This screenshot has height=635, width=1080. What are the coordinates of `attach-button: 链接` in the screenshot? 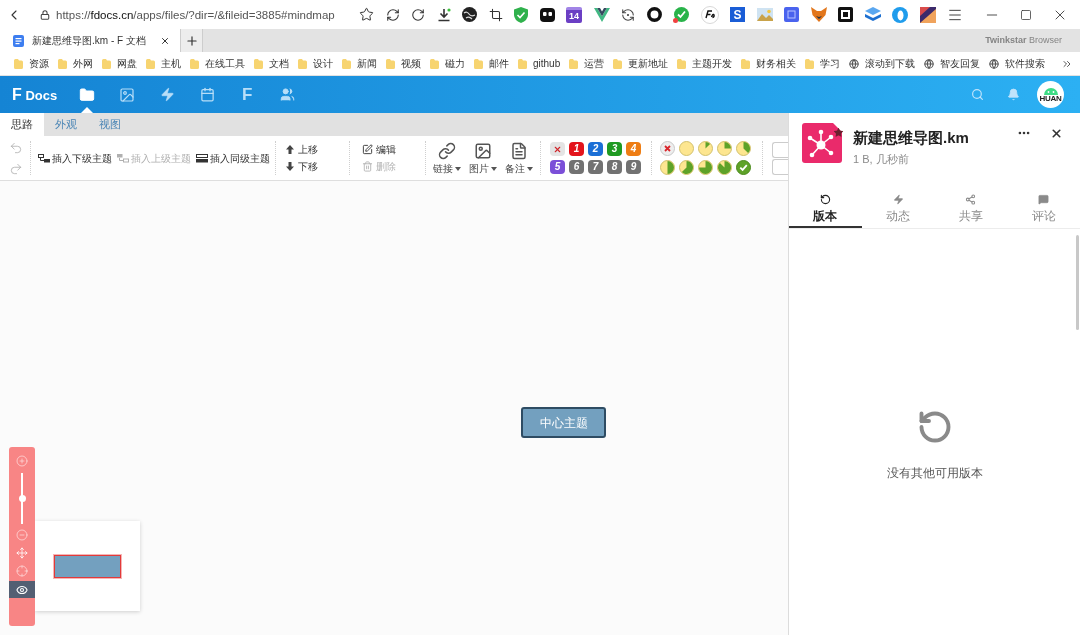 It's located at (447, 158).